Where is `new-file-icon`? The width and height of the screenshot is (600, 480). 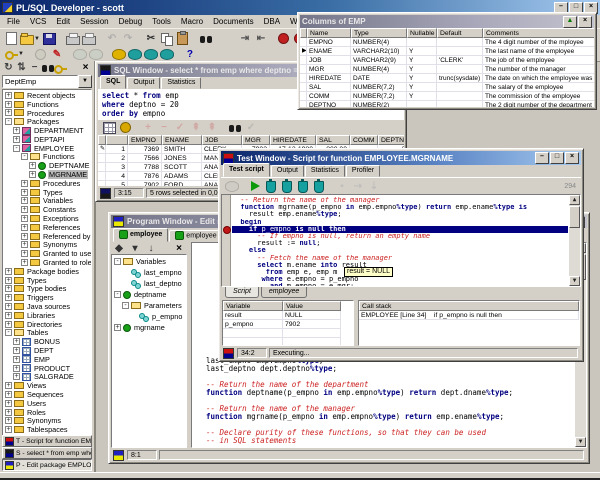
new-file-icon is located at coordinates (11, 38).